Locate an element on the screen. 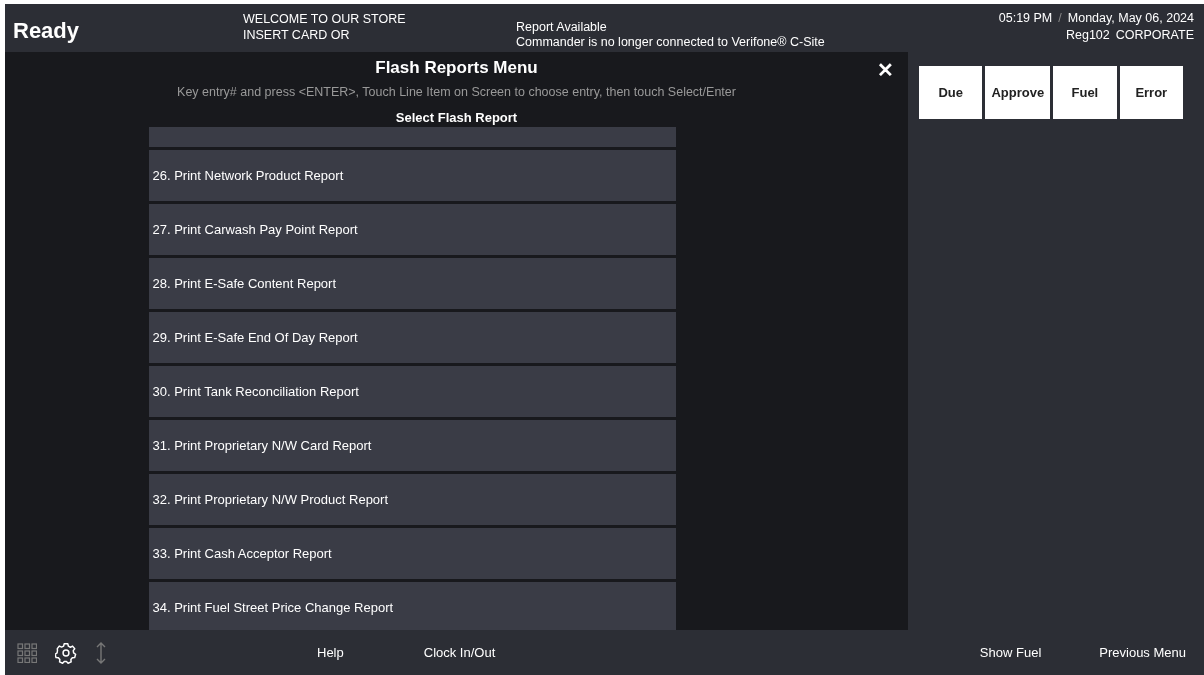 This screenshot has height=675, width=1204. list-item: 29. Print E-Safe End Of Day Report is located at coordinates (412, 337).